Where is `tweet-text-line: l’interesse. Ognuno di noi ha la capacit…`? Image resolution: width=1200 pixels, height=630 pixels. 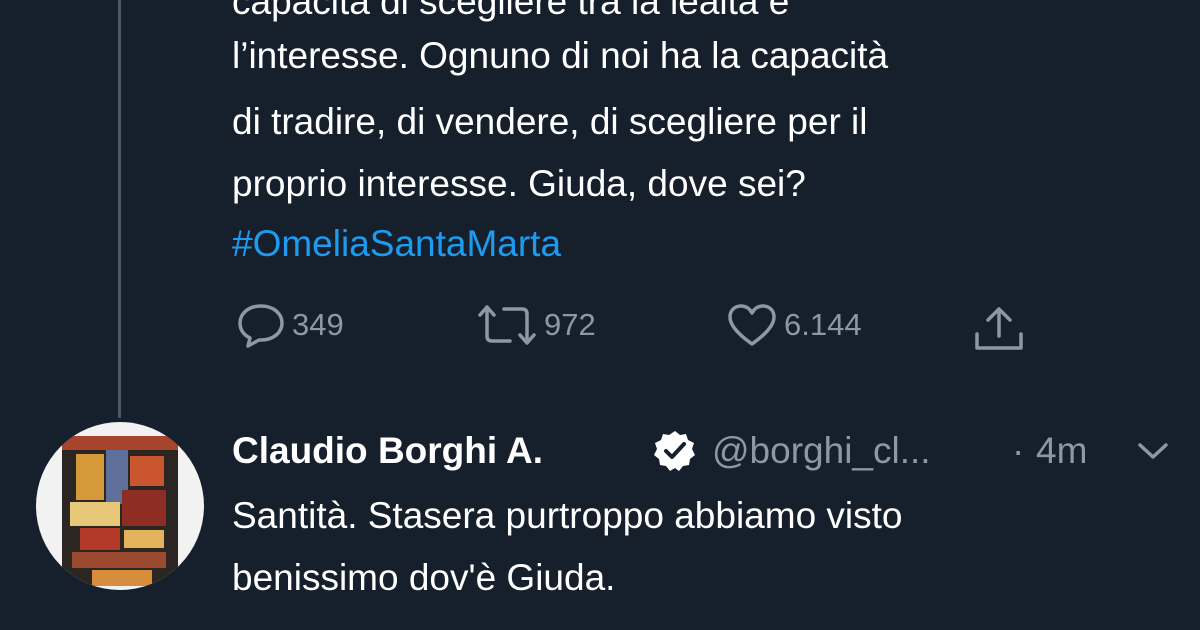
tweet-text-line: l’interesse. Ognuno di noi ha la capacit… is located at coordinates (560, 55).